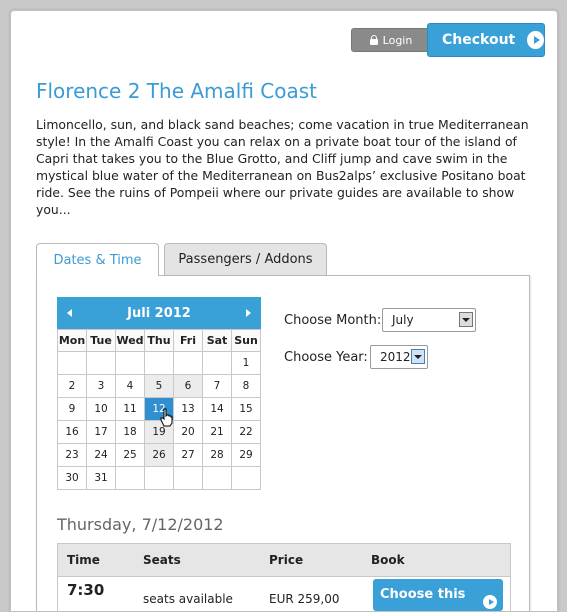 The height and width of the screenshot is (612, 567). I want to click on weekday-header: Tue, so click(101, 340).